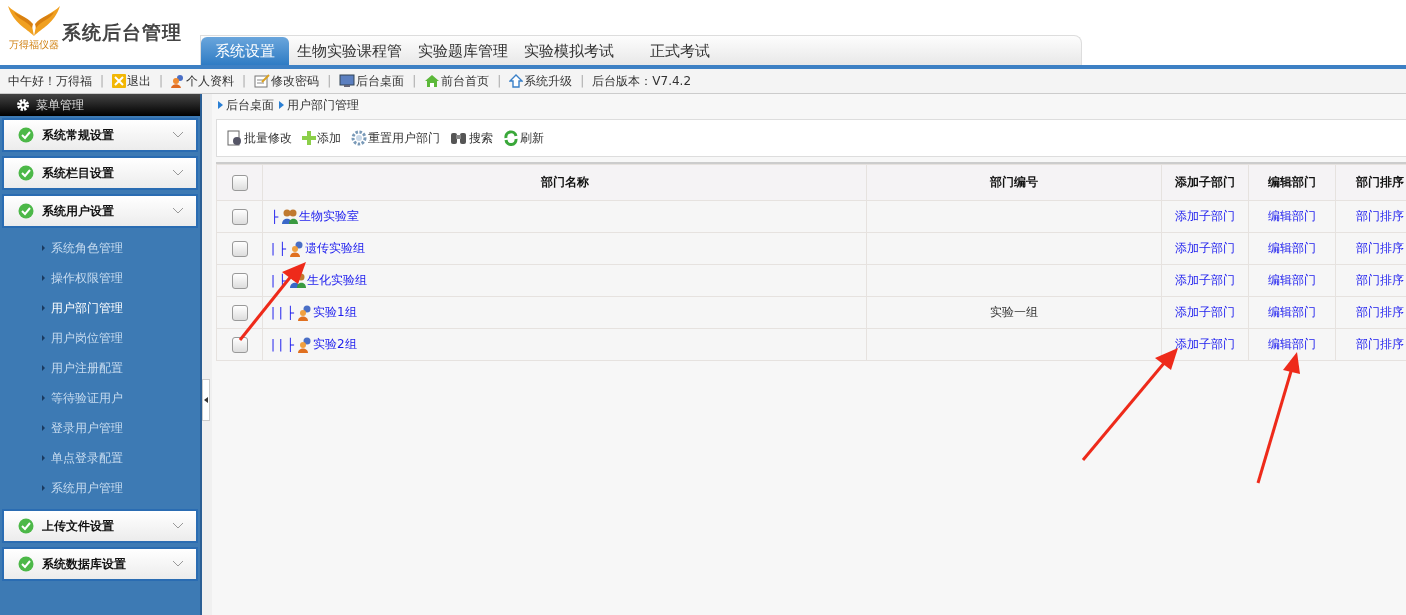 The image size is (1406, 615). Describe the element at coordinates (523, 138) in the screenshot. I see `action-button: 刷新` at that location.